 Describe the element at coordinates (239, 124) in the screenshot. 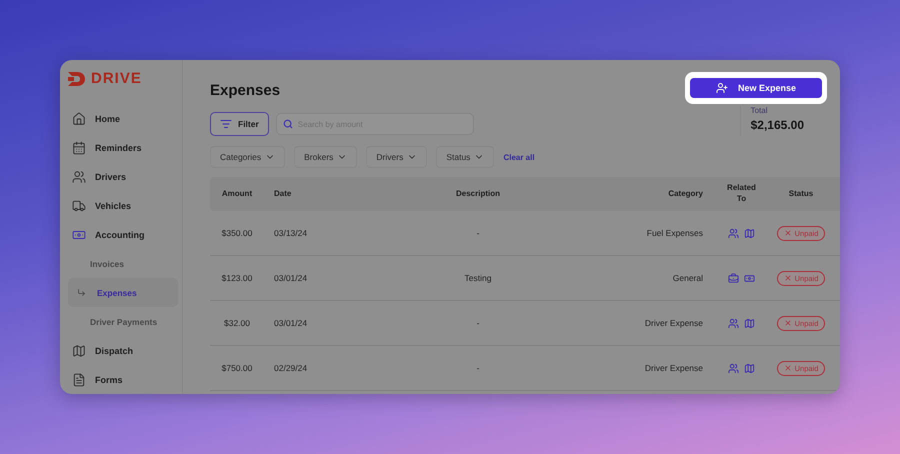

I see `filter-button: Filter` at that location.